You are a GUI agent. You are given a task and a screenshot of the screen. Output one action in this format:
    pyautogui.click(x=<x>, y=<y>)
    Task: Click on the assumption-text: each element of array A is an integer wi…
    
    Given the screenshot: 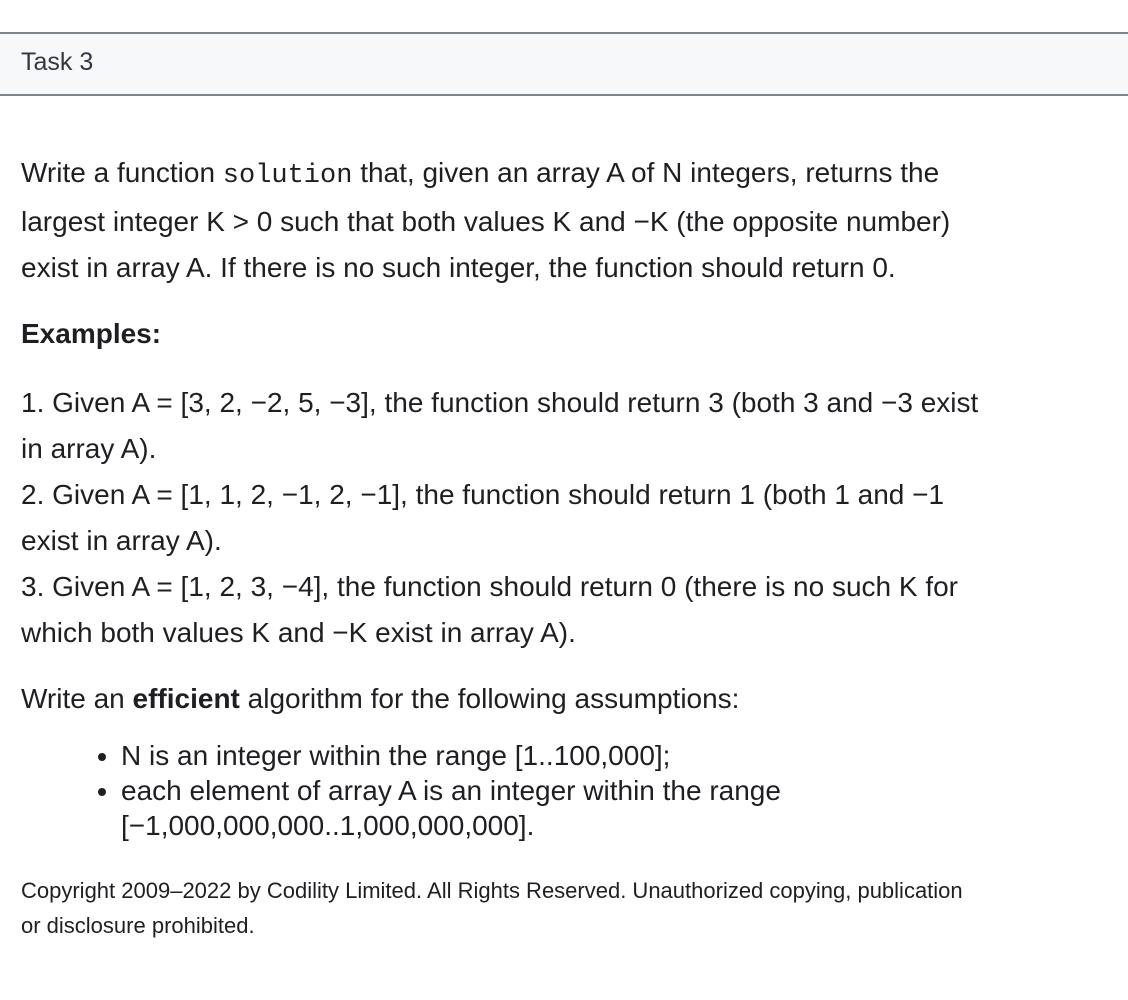 What is the action you would take?
    pyautogui.click(x=451, y=790)
    